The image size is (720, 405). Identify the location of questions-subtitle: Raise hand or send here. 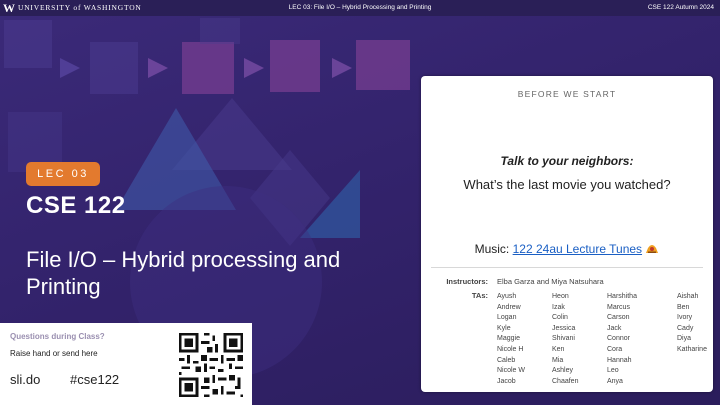
(54, 353).